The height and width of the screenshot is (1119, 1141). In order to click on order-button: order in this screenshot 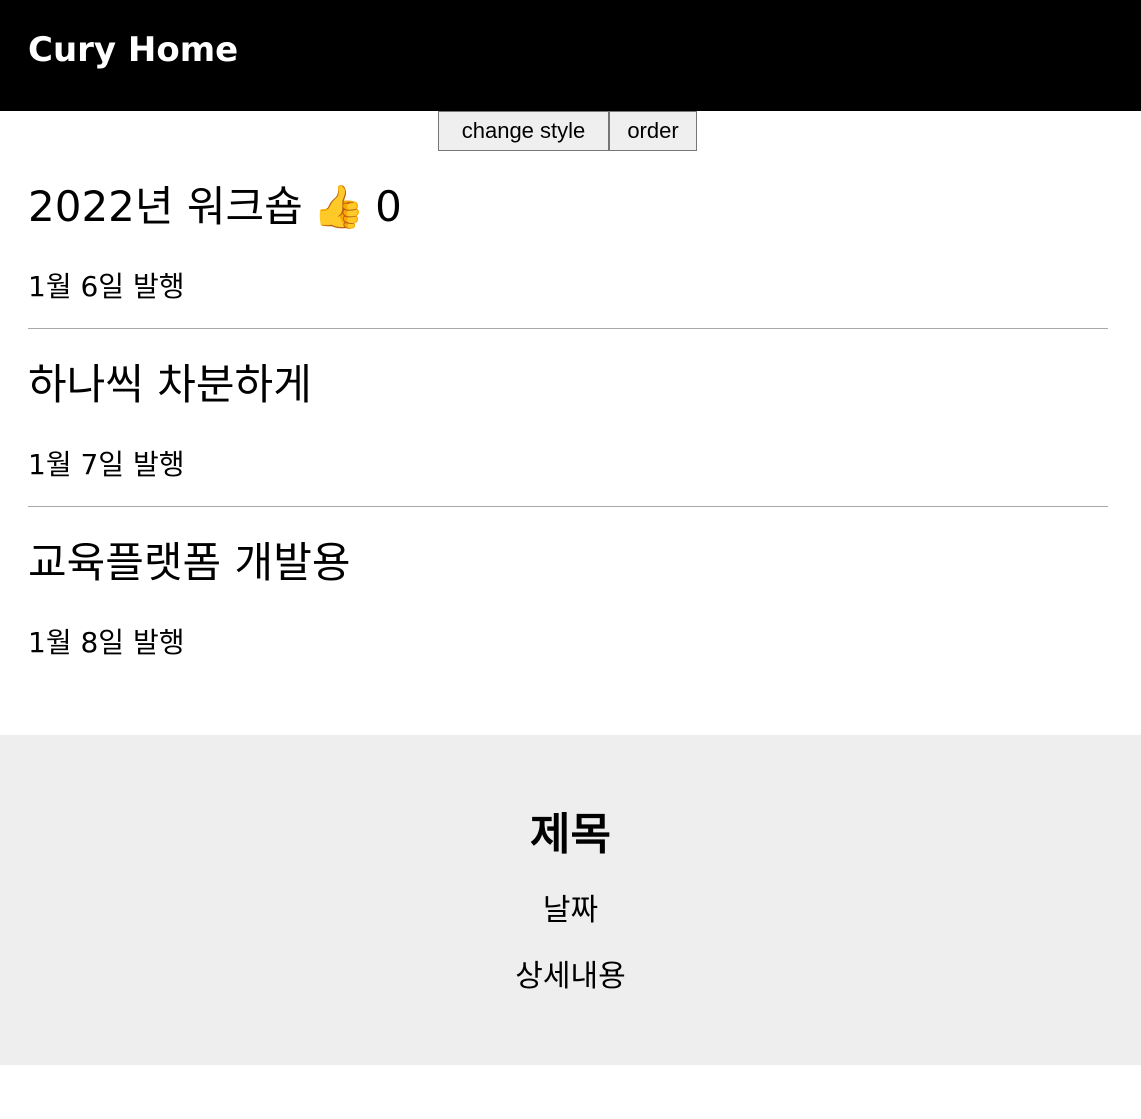, I will do `click(653, 131)`.